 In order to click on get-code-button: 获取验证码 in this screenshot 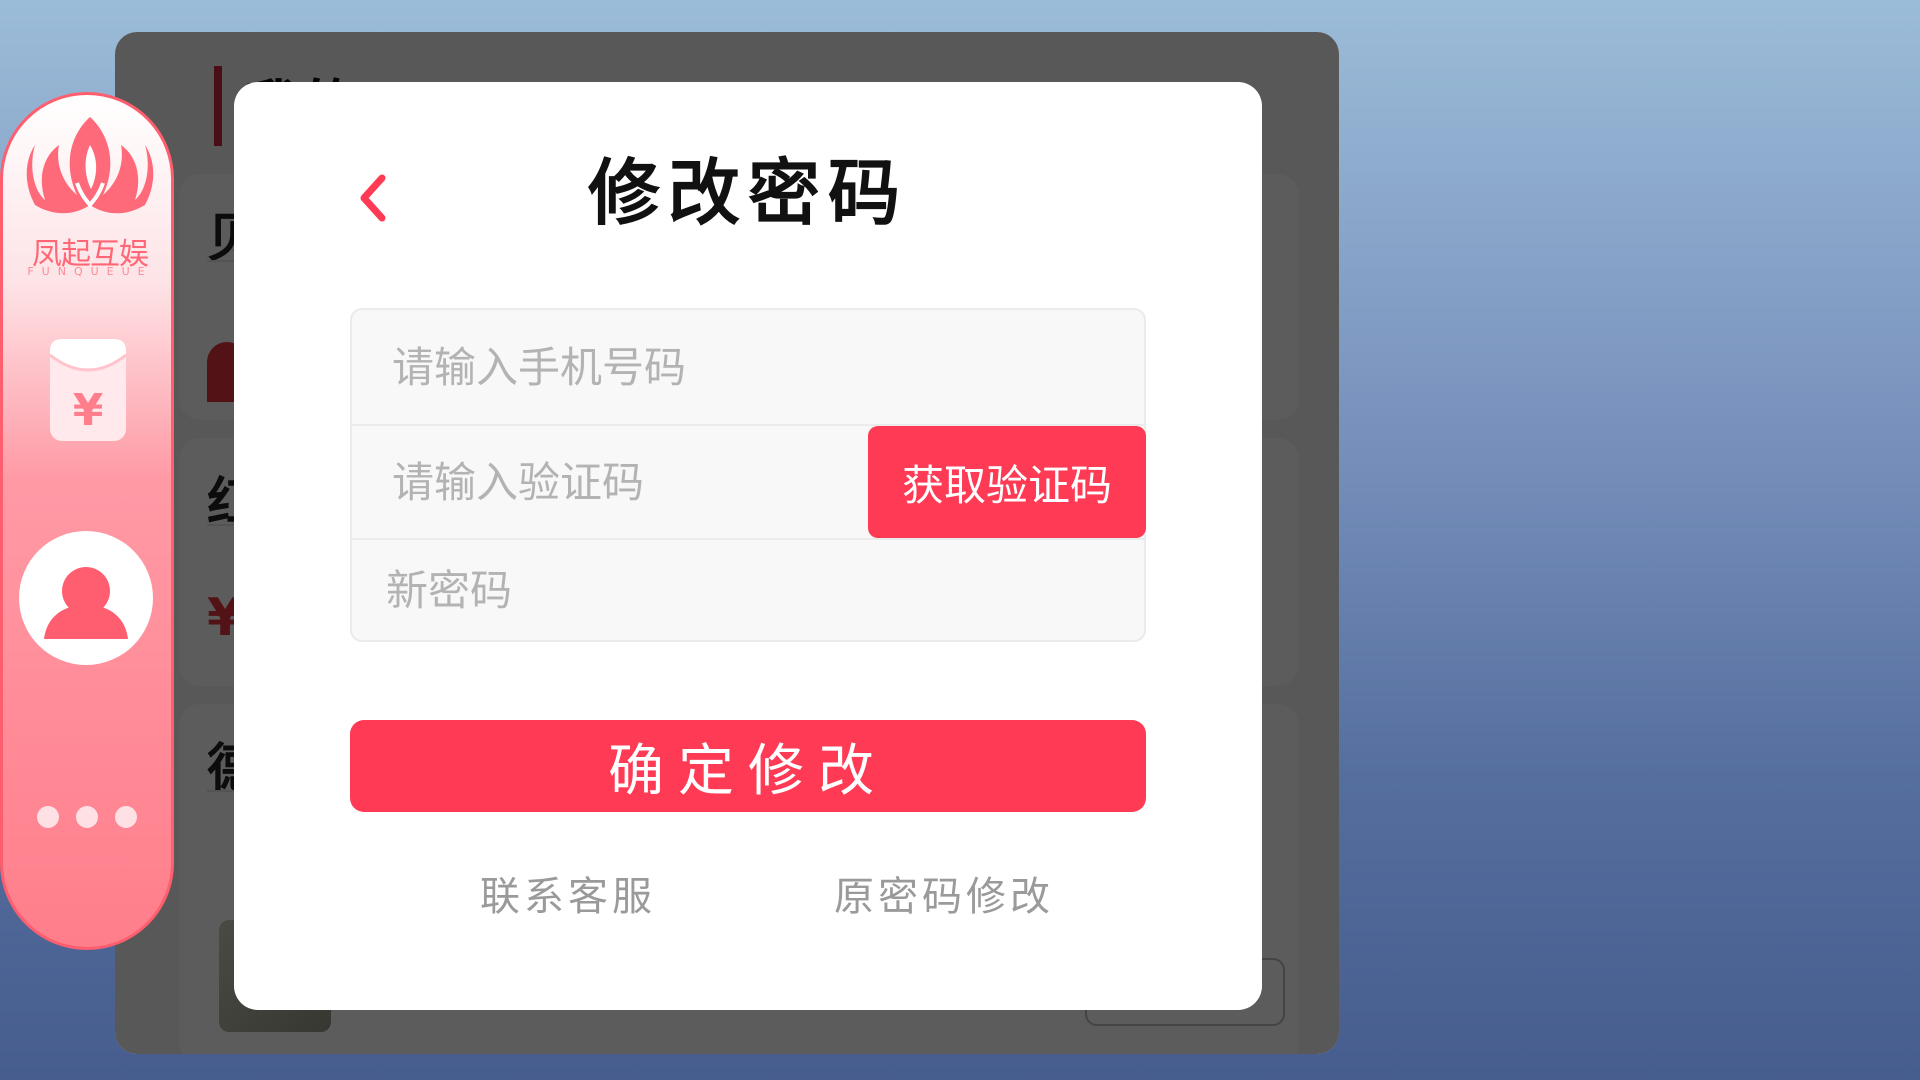, I will do `click(1007, 482)`.